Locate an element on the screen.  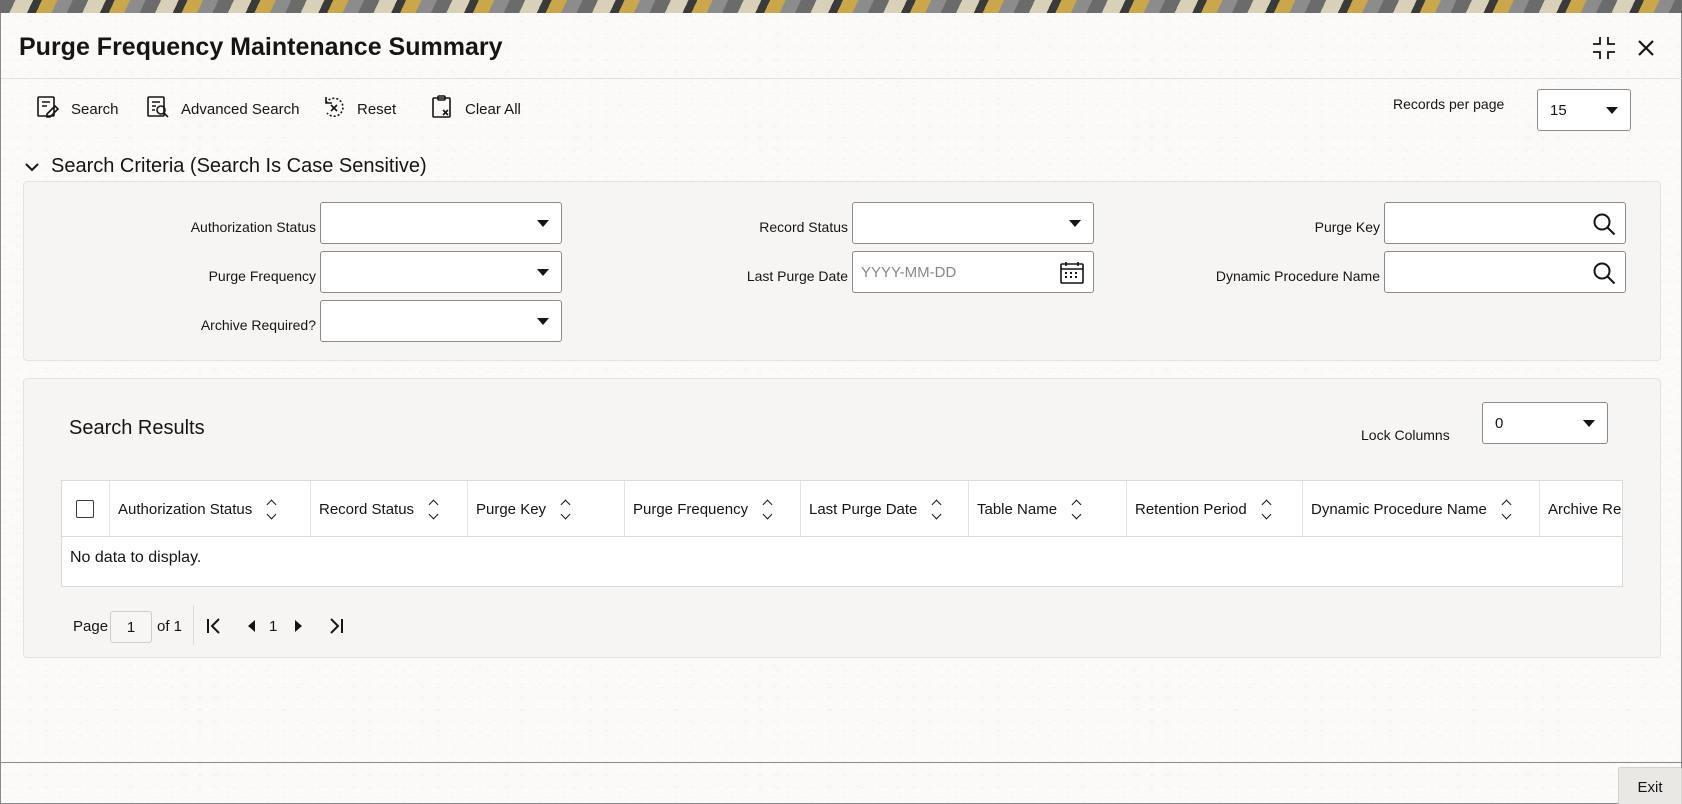
column-header-retention-period: Retention Period is located at coordinates (1215, 509).